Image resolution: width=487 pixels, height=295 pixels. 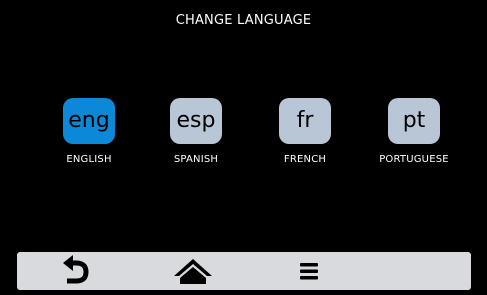 I want to click on bottom-navigation-bar, so click(x=244, y=271).